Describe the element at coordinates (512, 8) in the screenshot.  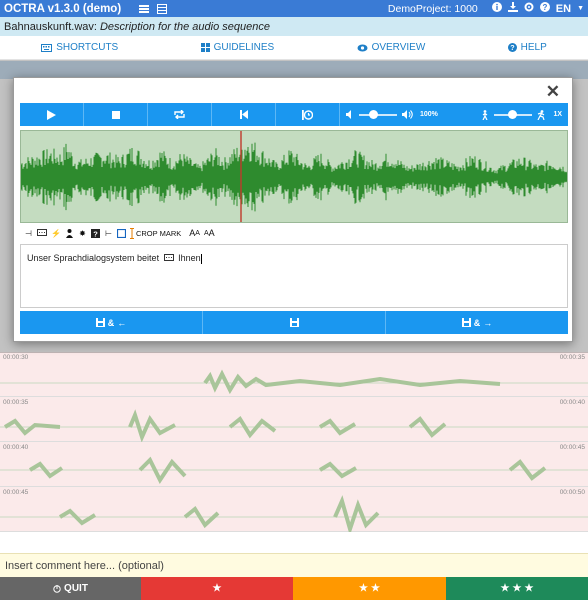
I see `download-icon` at that location.